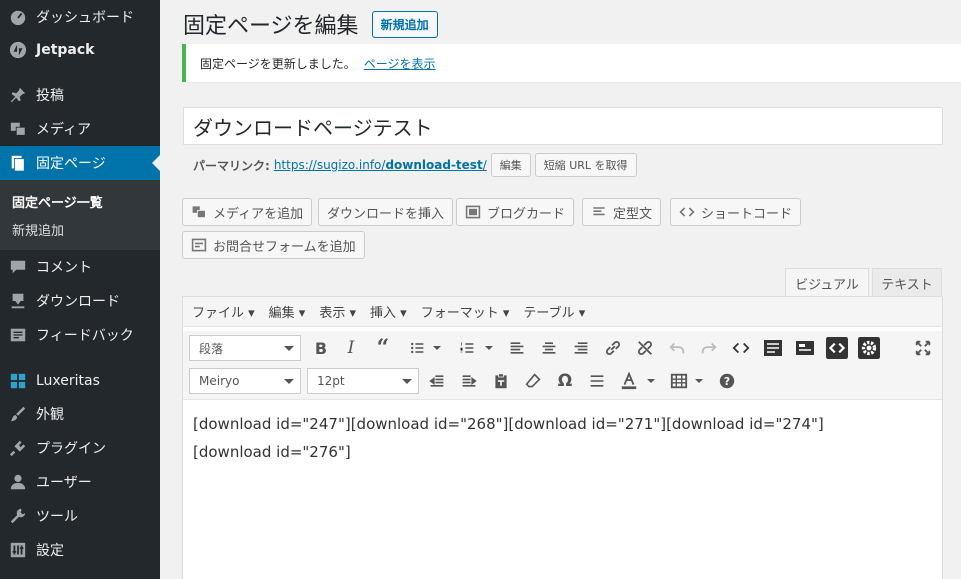 The image size is (961, 579). I want to click on grid-icon, so click(18, 381).